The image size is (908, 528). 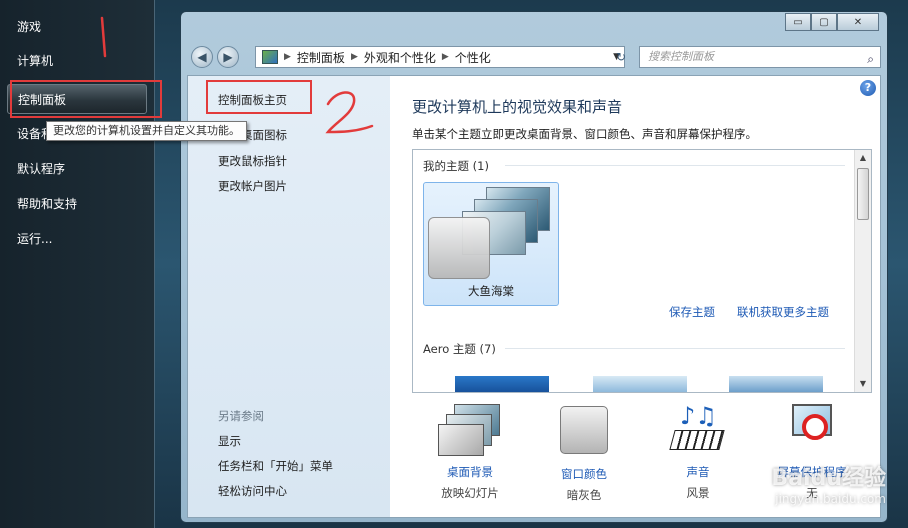 I want to click on theme-list-scrollbar: ▲ ▼, so click(x=862, y=271).